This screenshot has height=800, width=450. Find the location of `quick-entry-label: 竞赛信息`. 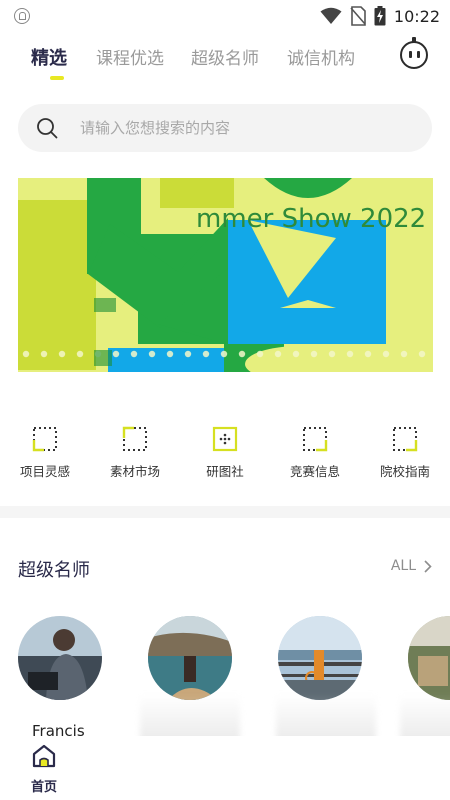

quick-entry-label: 竞赛信息 is located at coordinates (314, 471).